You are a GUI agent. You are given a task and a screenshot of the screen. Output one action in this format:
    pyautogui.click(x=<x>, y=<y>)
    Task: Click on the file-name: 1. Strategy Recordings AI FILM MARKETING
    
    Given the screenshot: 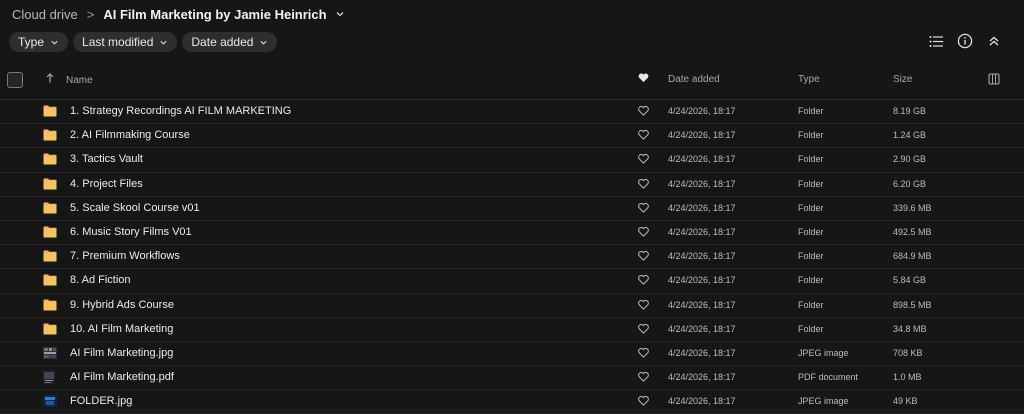 What is the action you would take?
    pyautogui.click(x=180, y=111)
    